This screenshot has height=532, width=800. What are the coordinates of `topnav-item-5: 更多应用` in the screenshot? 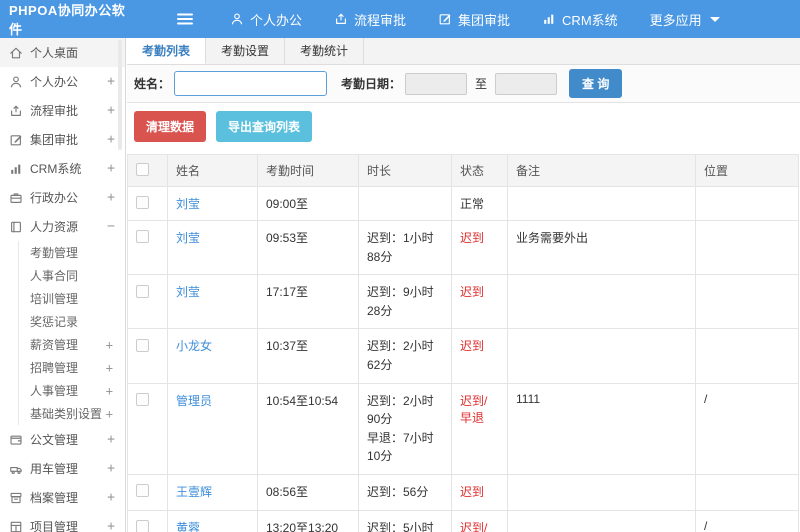 It's located at (685, 19).